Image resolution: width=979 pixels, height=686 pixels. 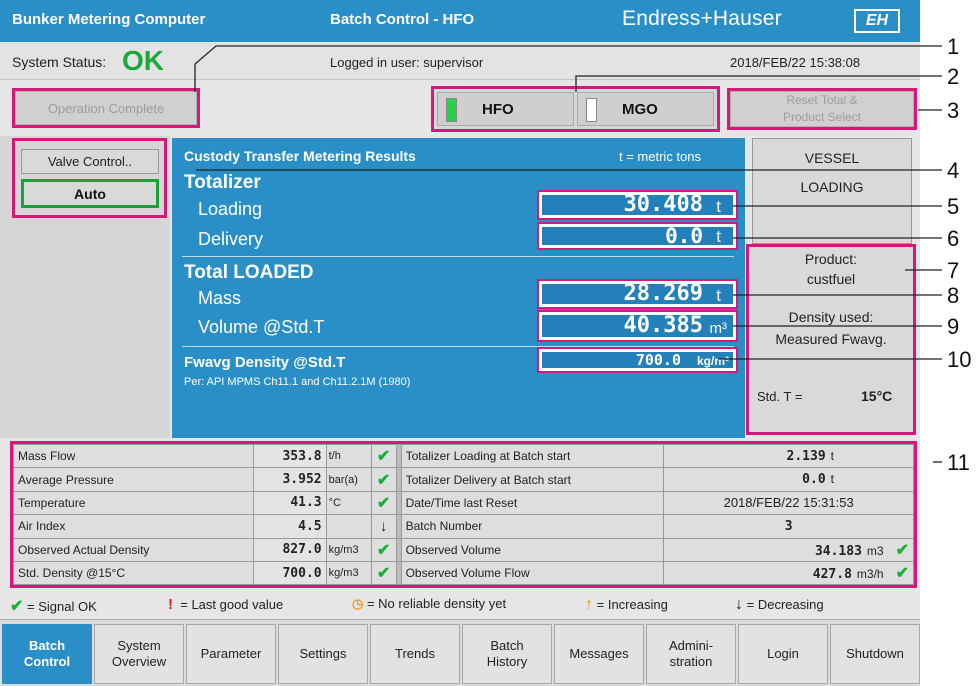 I want to click on nav-tab-line2: History, so click(x=507, y=661).